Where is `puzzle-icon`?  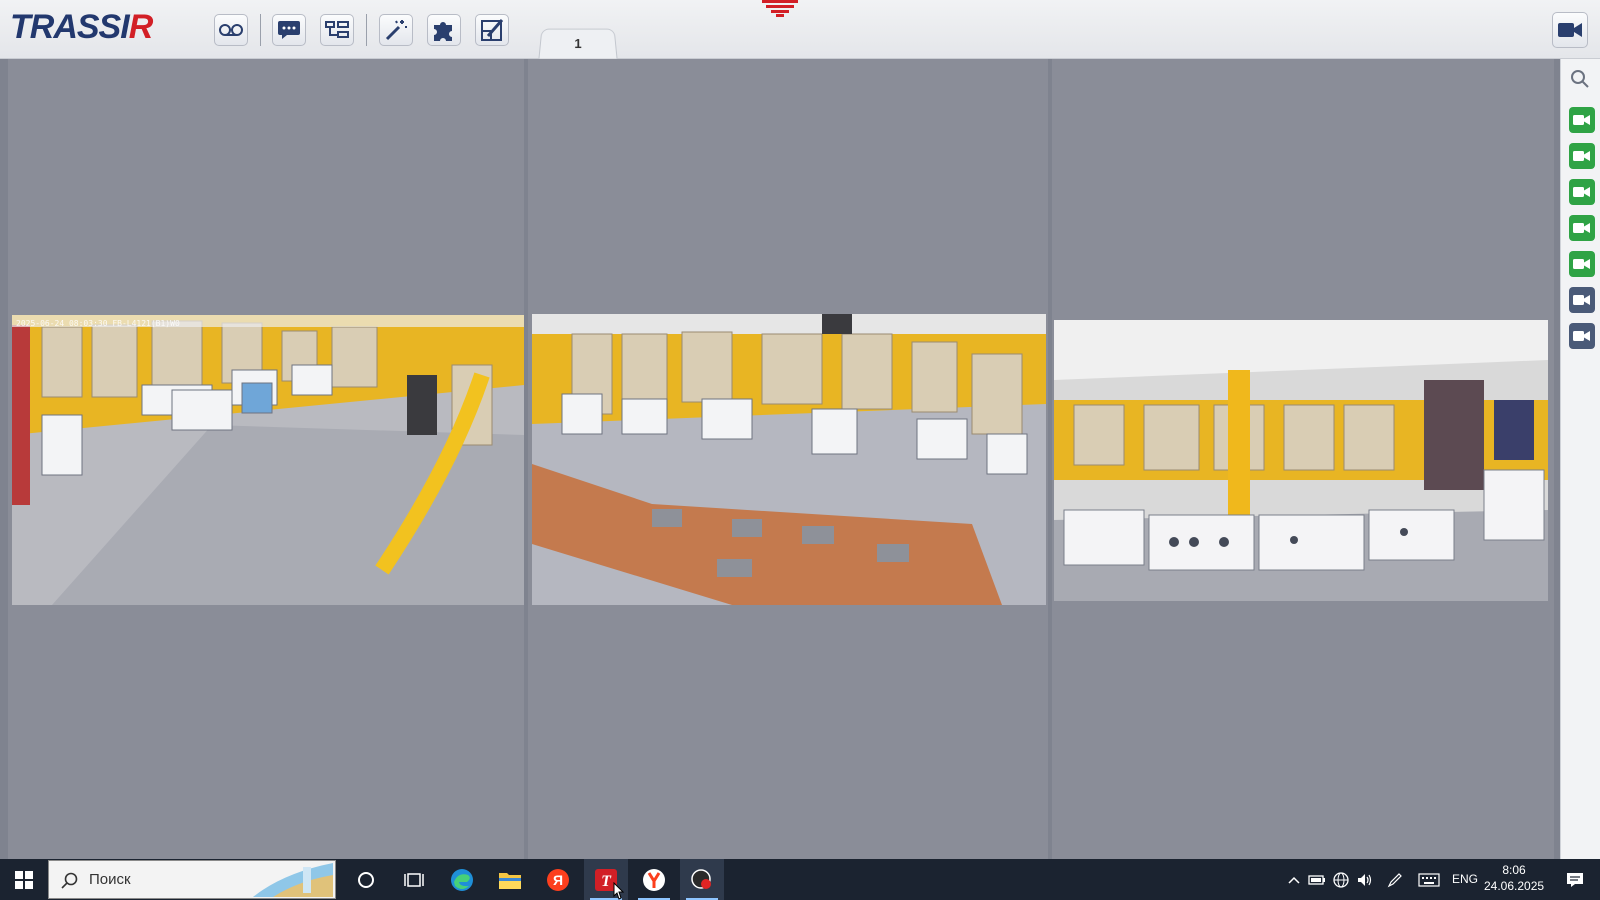
puzzle-icon is located at coordinates (443, 31).